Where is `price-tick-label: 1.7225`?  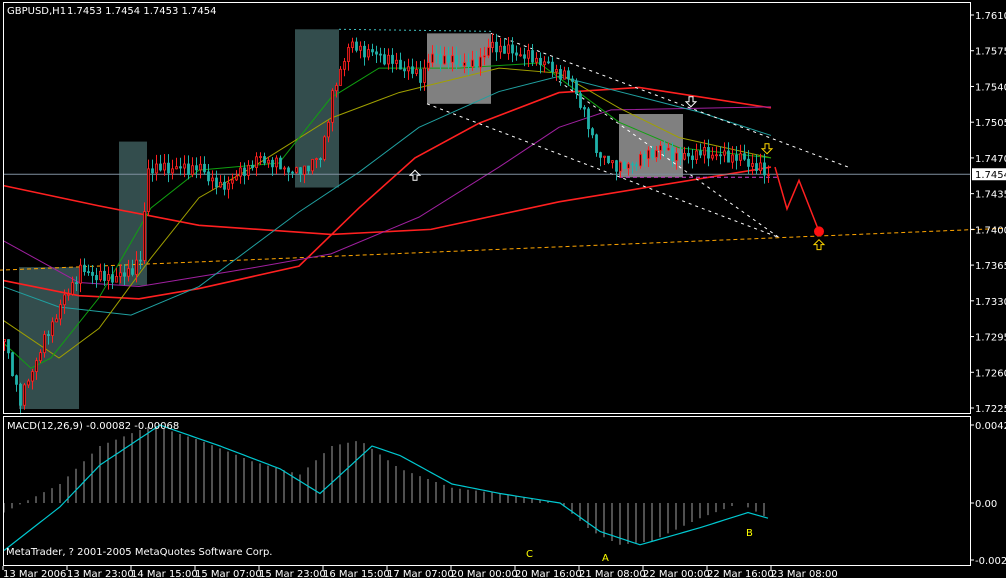
price-tick-label: 1.7225 is located at coordinates (990, 409).